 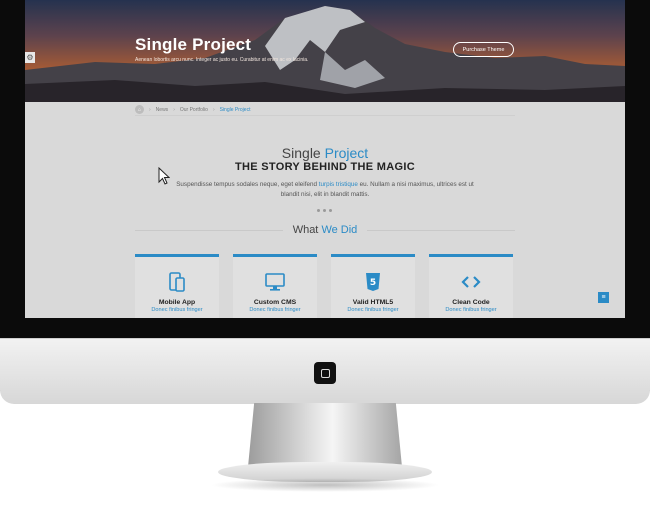 I want to click on service-card-custom-cms: Custom CMS Donec finibus fringer, so click(x=275, y=286).